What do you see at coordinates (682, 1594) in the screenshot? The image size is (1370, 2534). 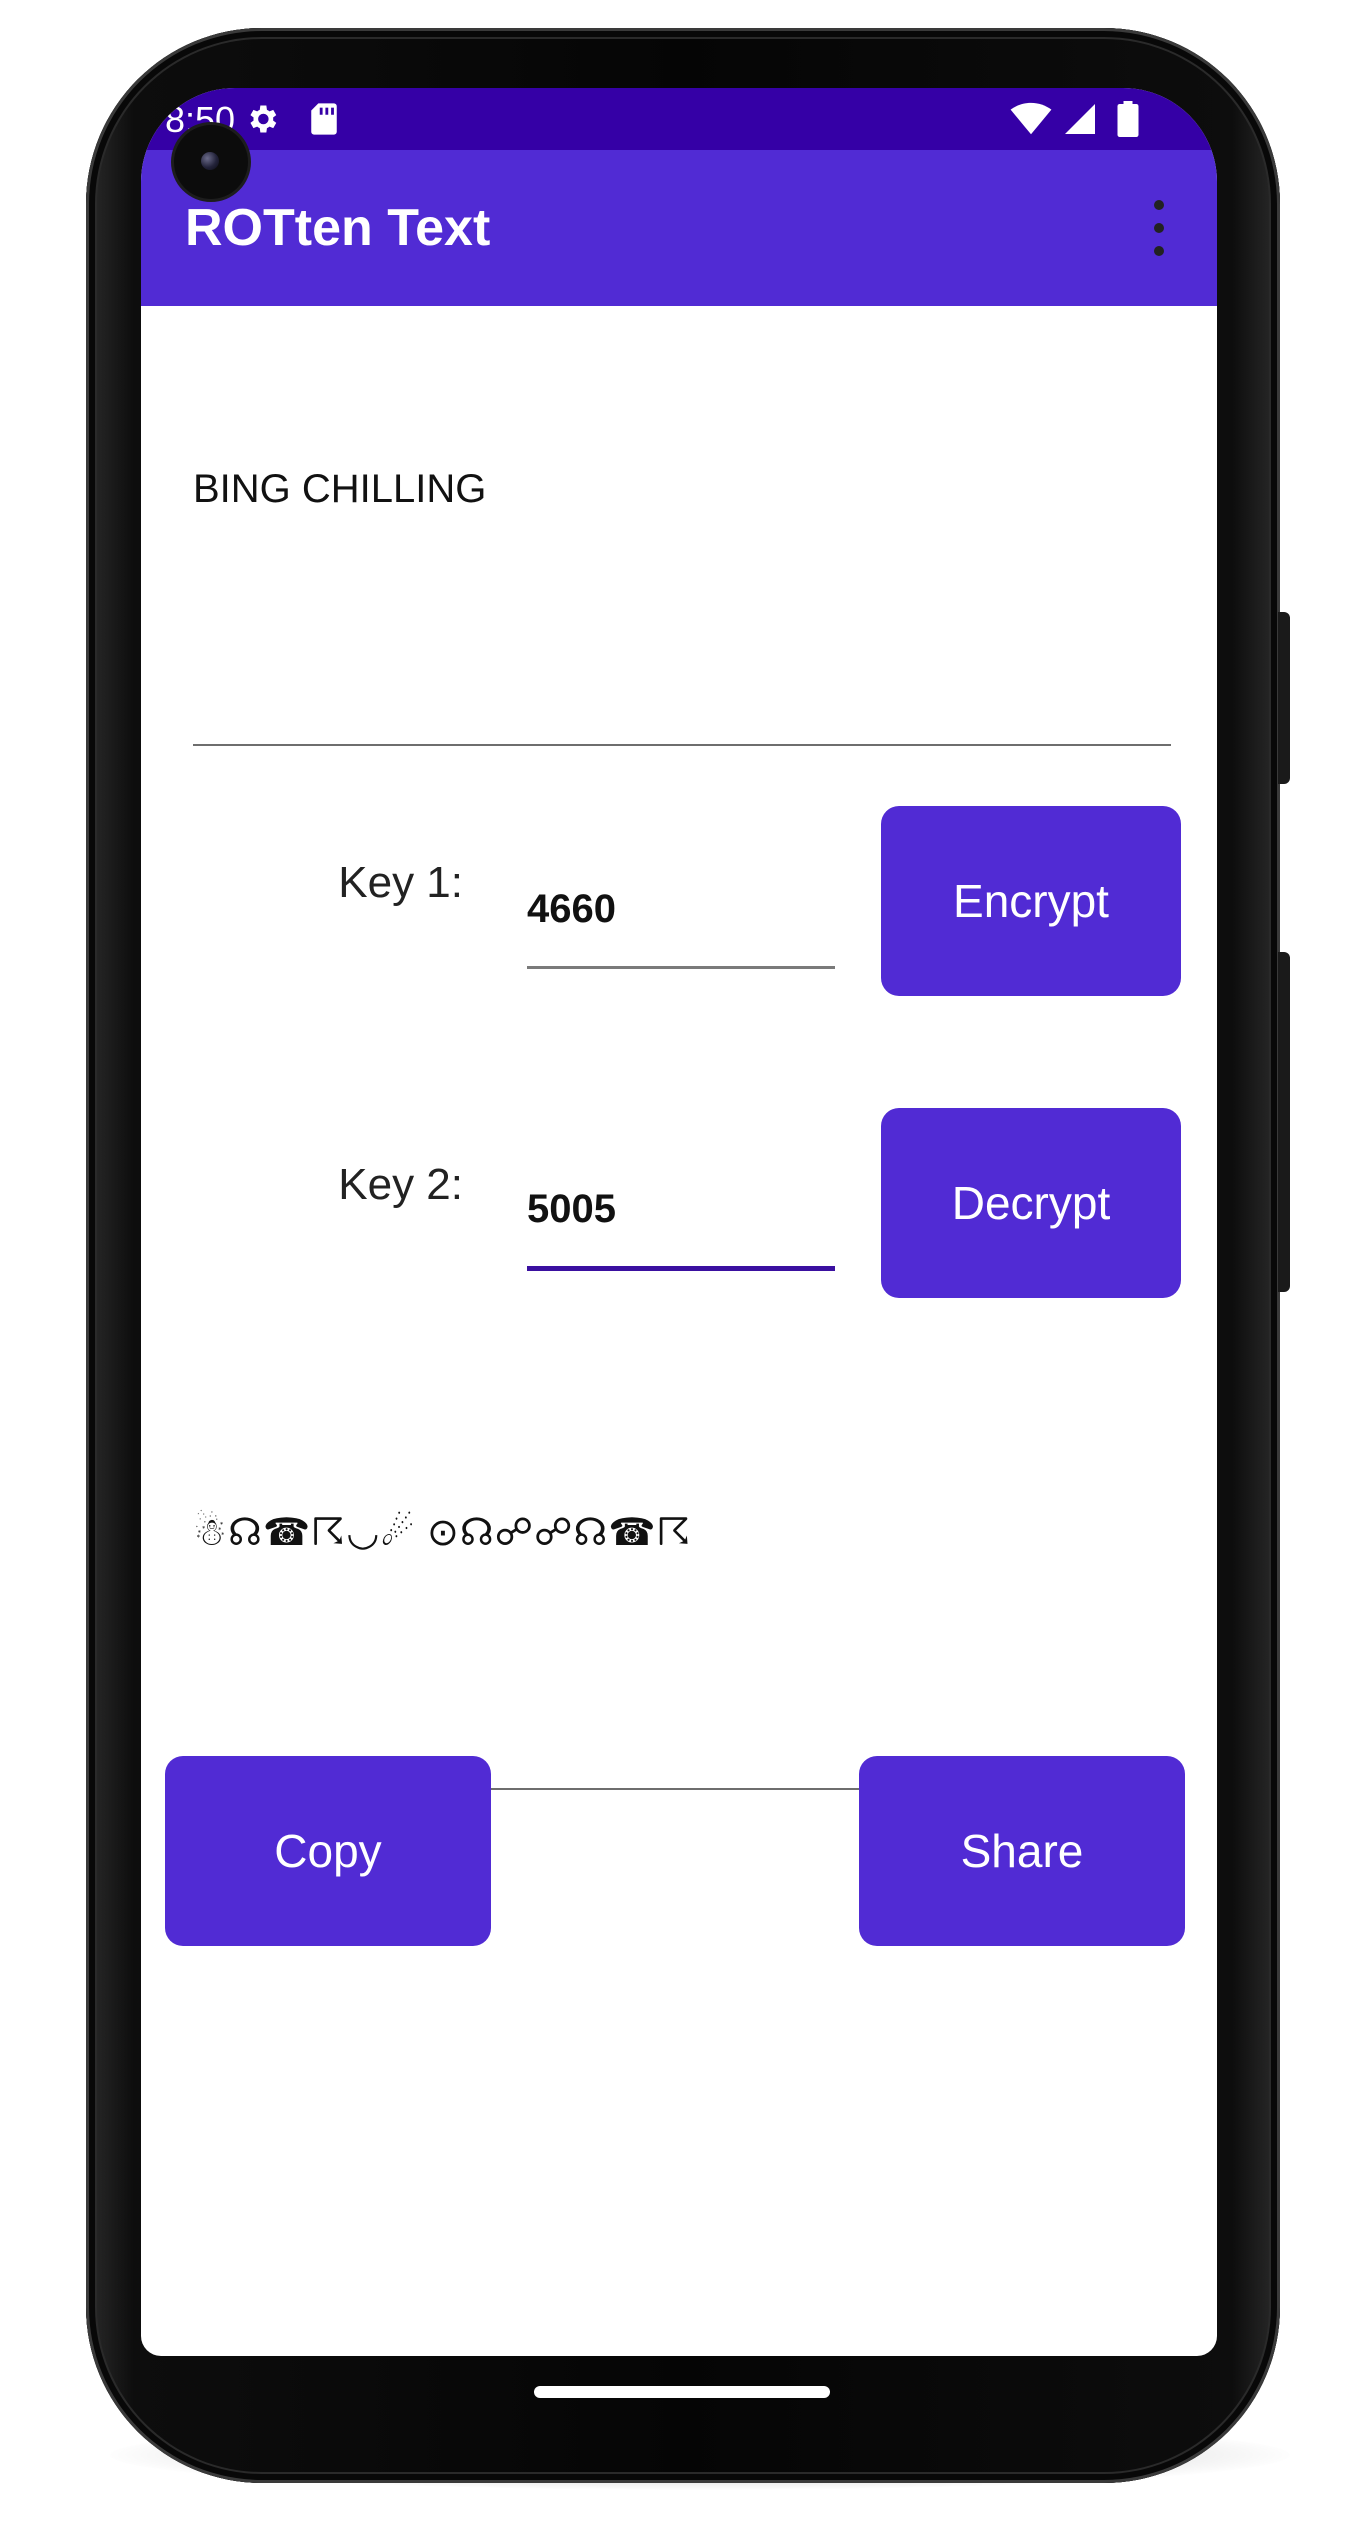 I see `ciphertext-editor: ☃☊☎☈◡☄ ⊙☊☍☍☊☎☈` at bounding box center [682, 1594].